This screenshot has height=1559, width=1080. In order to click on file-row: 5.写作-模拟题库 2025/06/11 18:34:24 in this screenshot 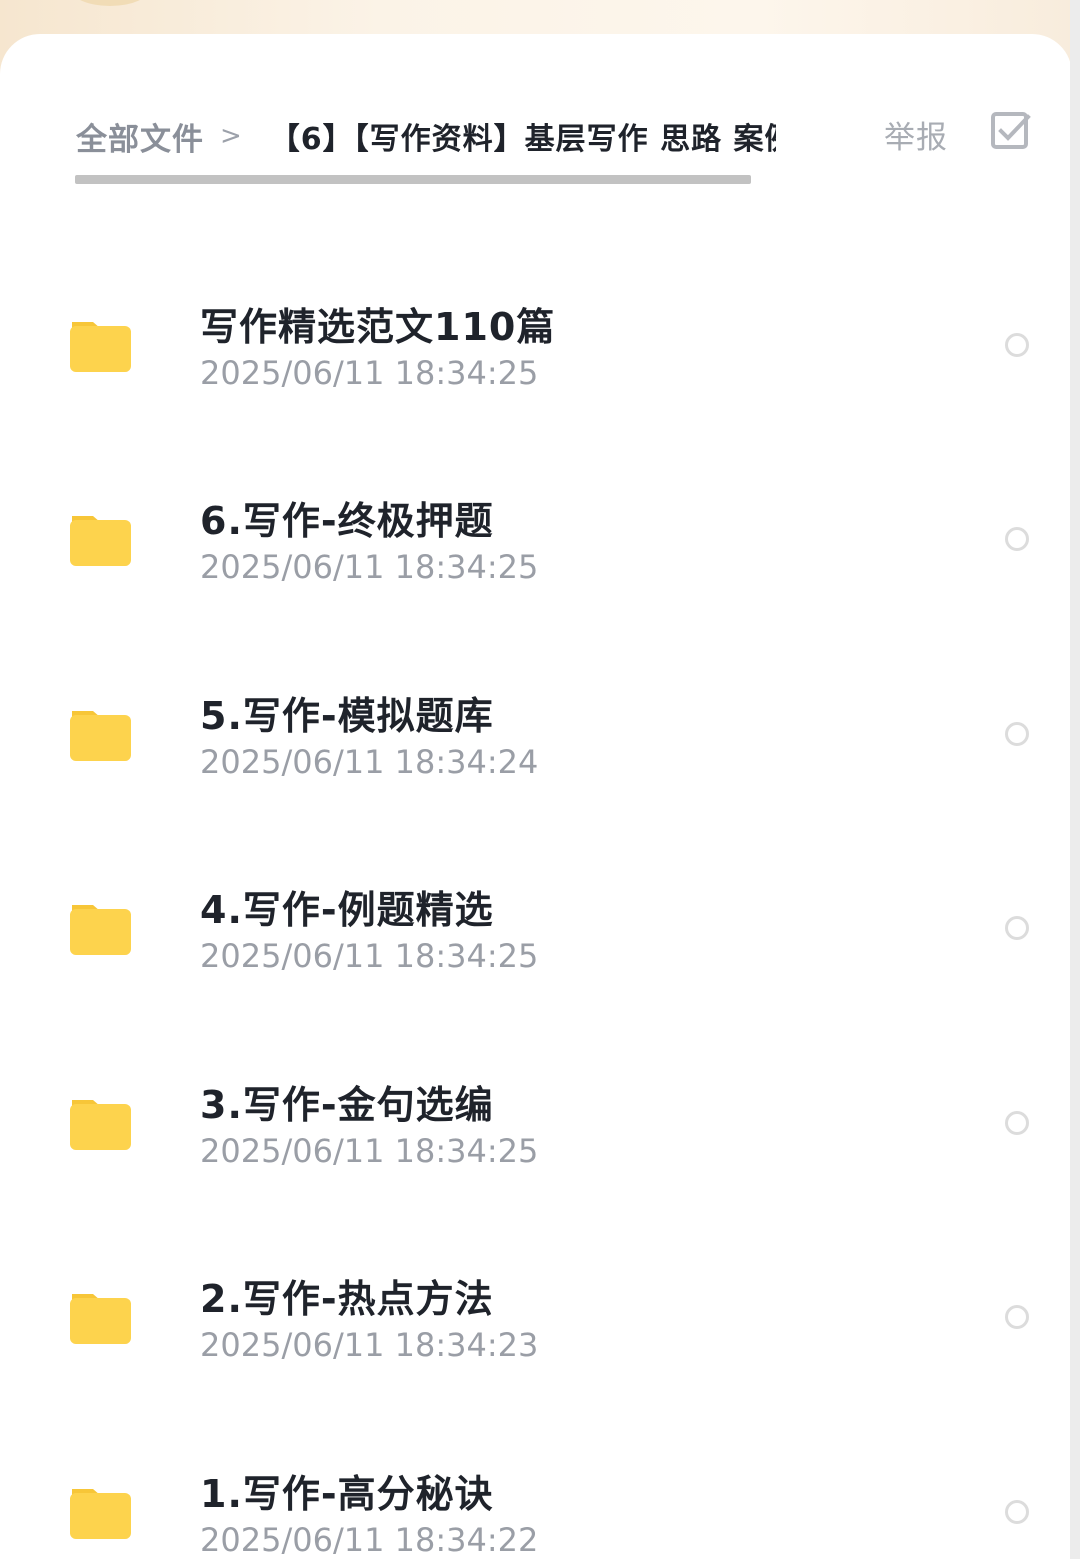, I will do `click(536, 736)`.